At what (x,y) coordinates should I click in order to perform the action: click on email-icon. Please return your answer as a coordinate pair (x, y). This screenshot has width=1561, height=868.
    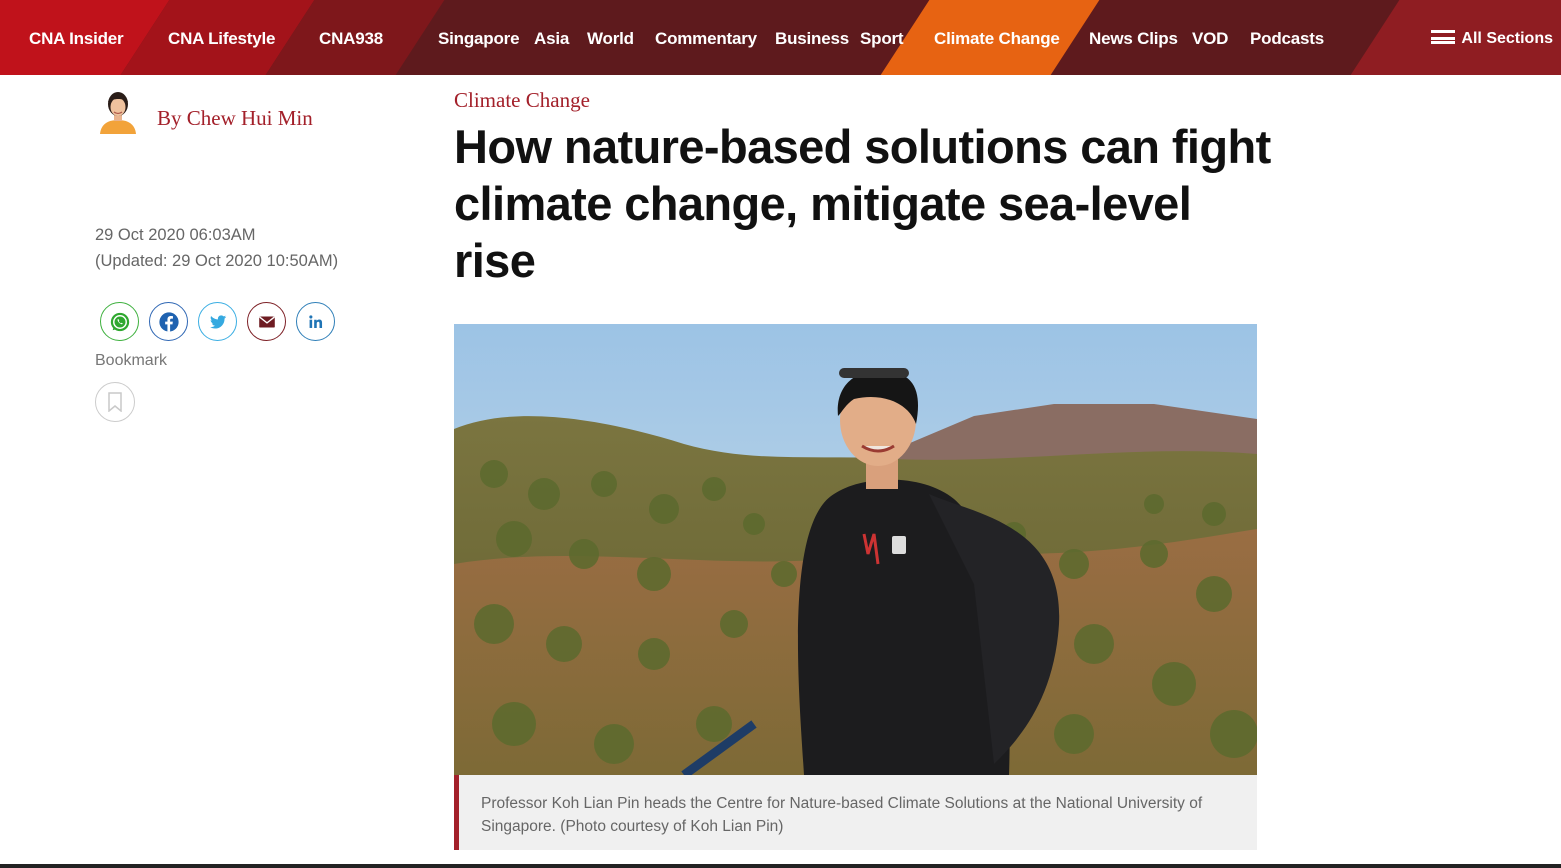
    Looking at the image, I should click on (266, 321).